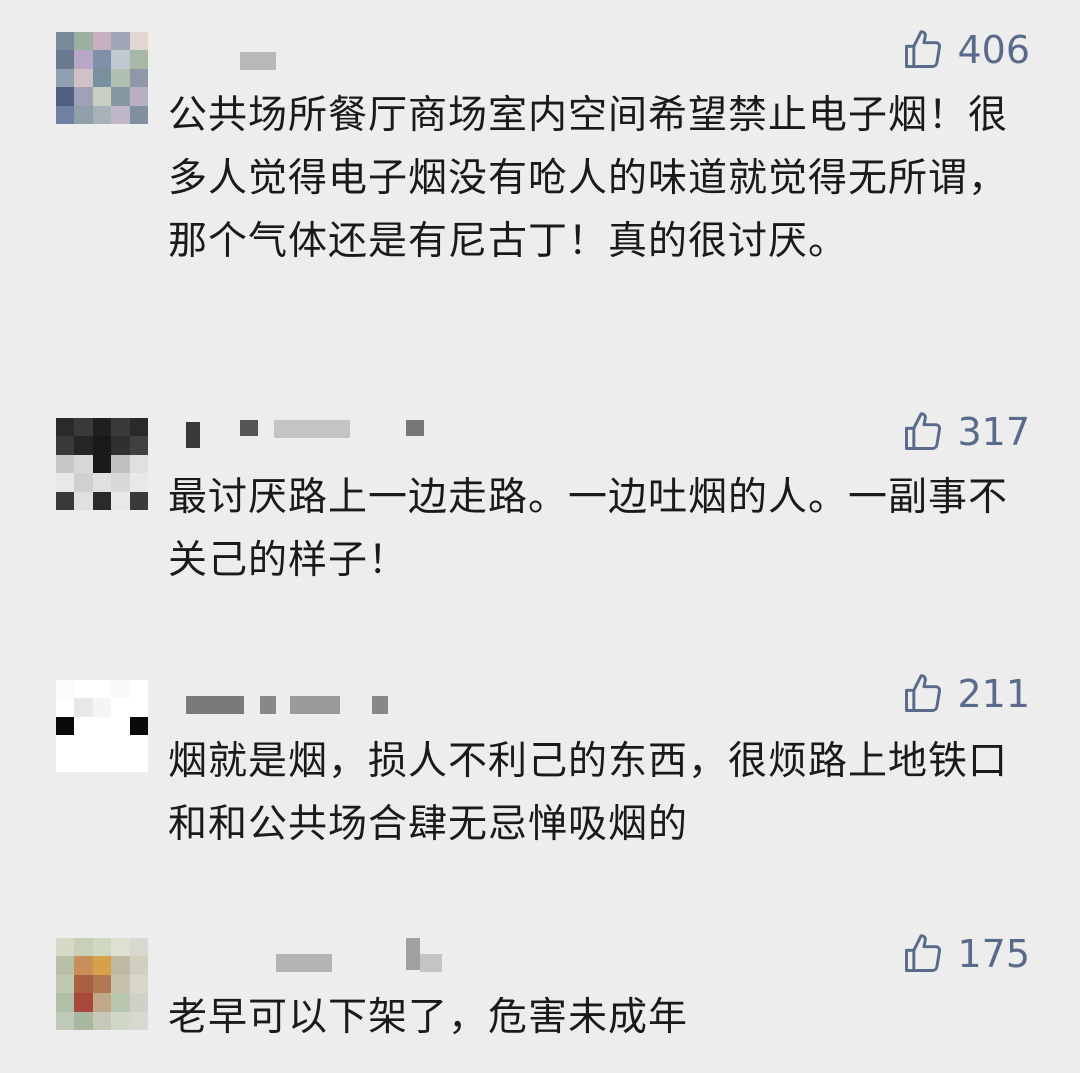 The height and width of the screenshot is (1073, 1080). Describe the element at coordinates (428, 1017) in the screenshot. I see `comment-text: 老早可以下架了，危害未成年` at that location.